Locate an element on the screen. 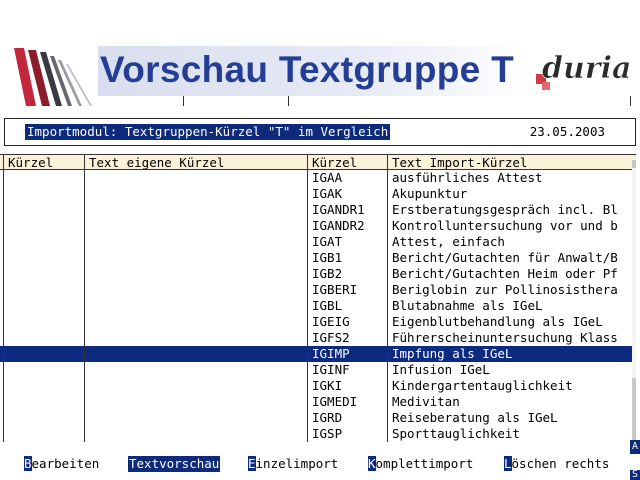 This screenshot has height=480, width=640. import-code-cell: IGINF is located at coordinates (331, 369).